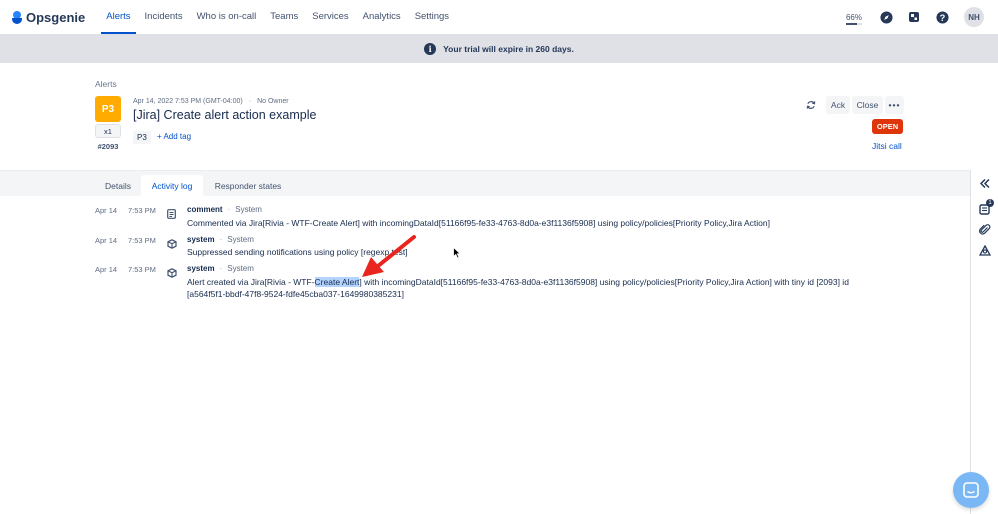  What do you see at coordinates (225, 115) in the screenshot?
I see `alert-title: [Jira] Create alert action example` at bounding box center [225, 115].